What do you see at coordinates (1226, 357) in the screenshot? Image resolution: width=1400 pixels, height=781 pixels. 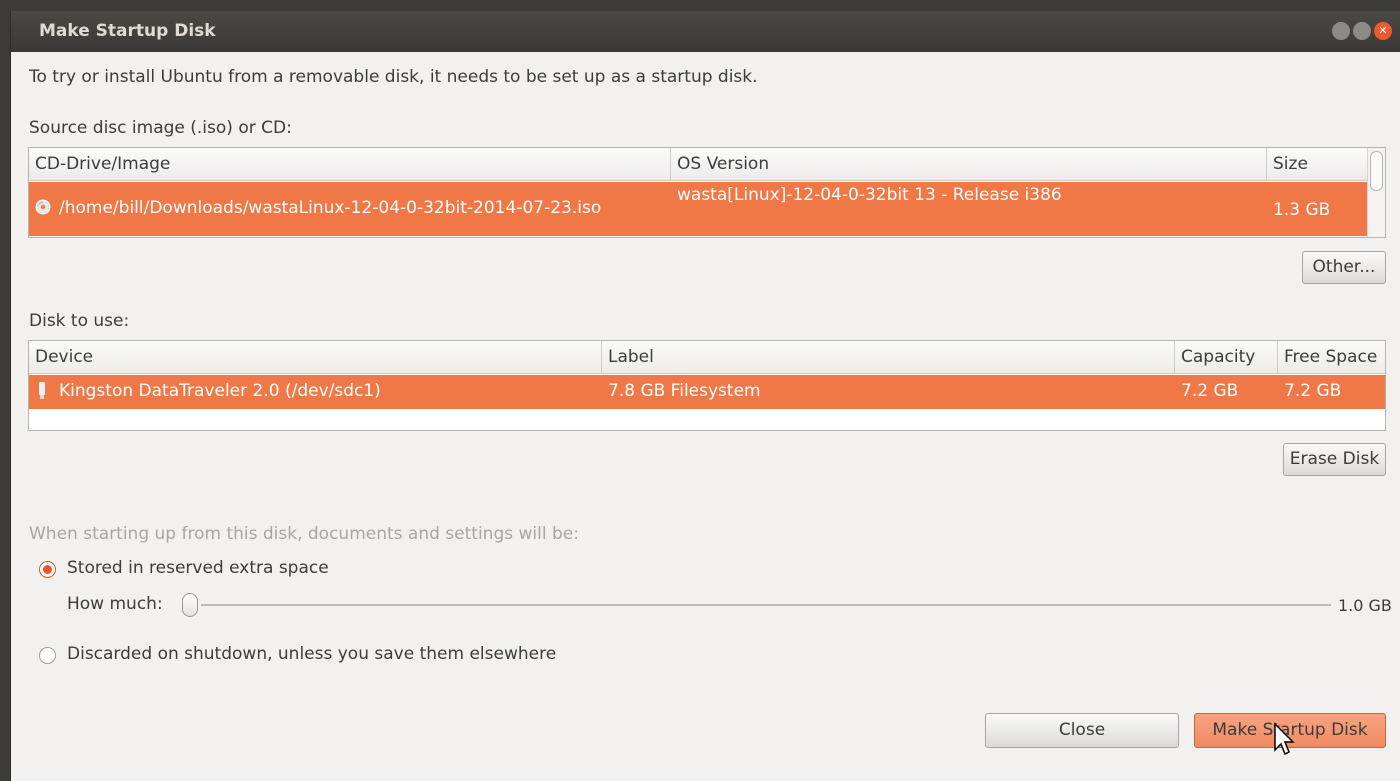 I see `column-header-capacity: Capacity` at bounding box center [1226, 357].